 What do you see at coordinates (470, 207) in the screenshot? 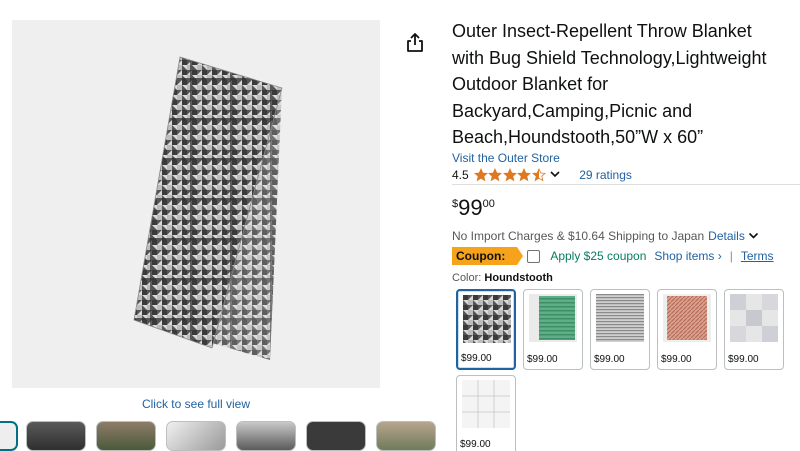
I see `price-whole: 99` at bounding box center [470, 207].